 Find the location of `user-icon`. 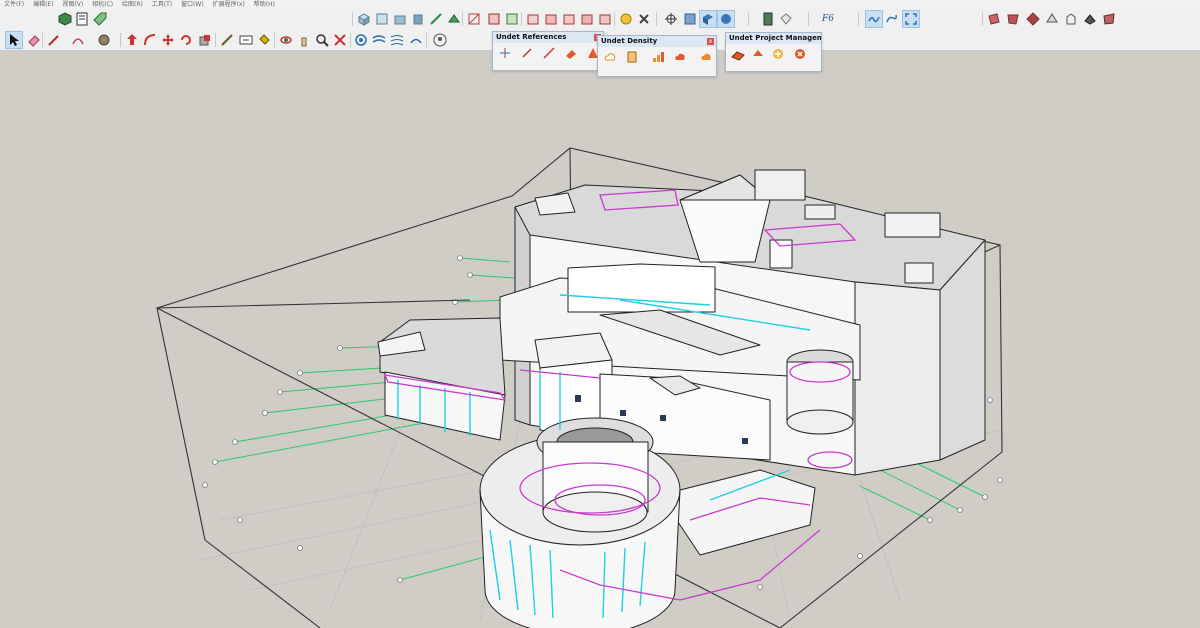

user-icon is located at coordinates (440, 40).